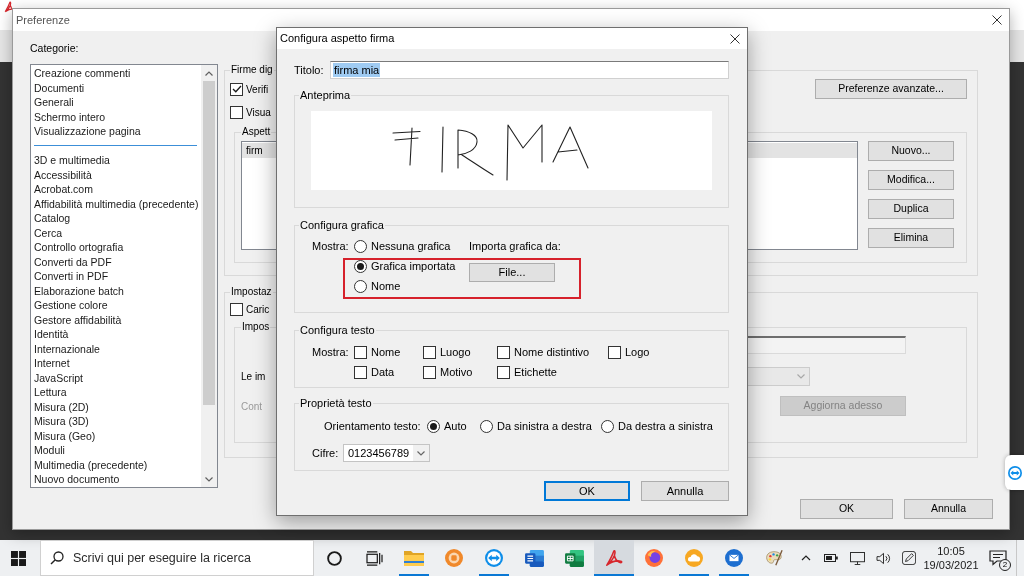 This screenshot has width=1024, height=576. What do you see at coordinates (116, 319) in the screenshot?
I see `category-item: Gestore affidabilità` at bounding box center [116, 319].